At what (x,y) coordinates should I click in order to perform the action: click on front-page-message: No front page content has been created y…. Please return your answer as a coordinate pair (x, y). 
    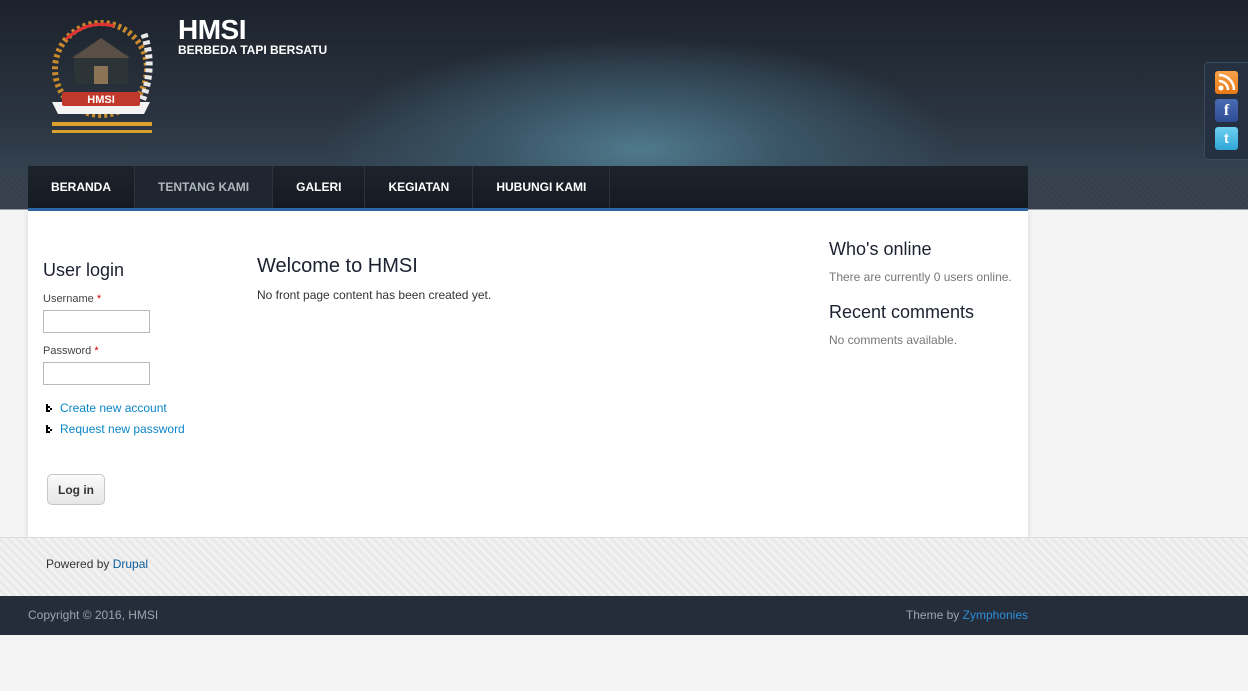
    Looking at the image, I should click on (374, 295).